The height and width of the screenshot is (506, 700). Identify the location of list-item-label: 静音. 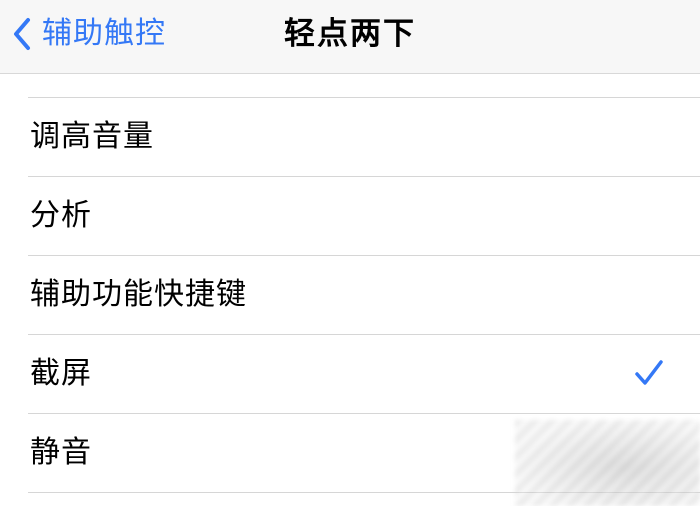
(61, 452).